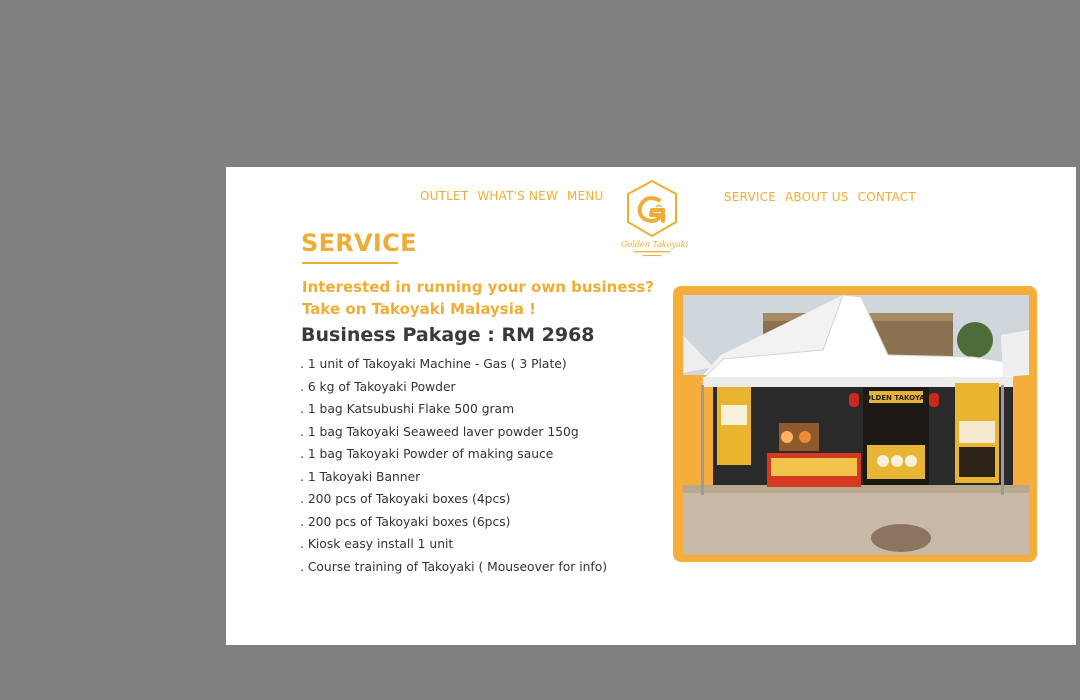  Describe the element at coordinates (444, 196) in the screenshot. I see `nav-outlet: OUTLET` at that location.